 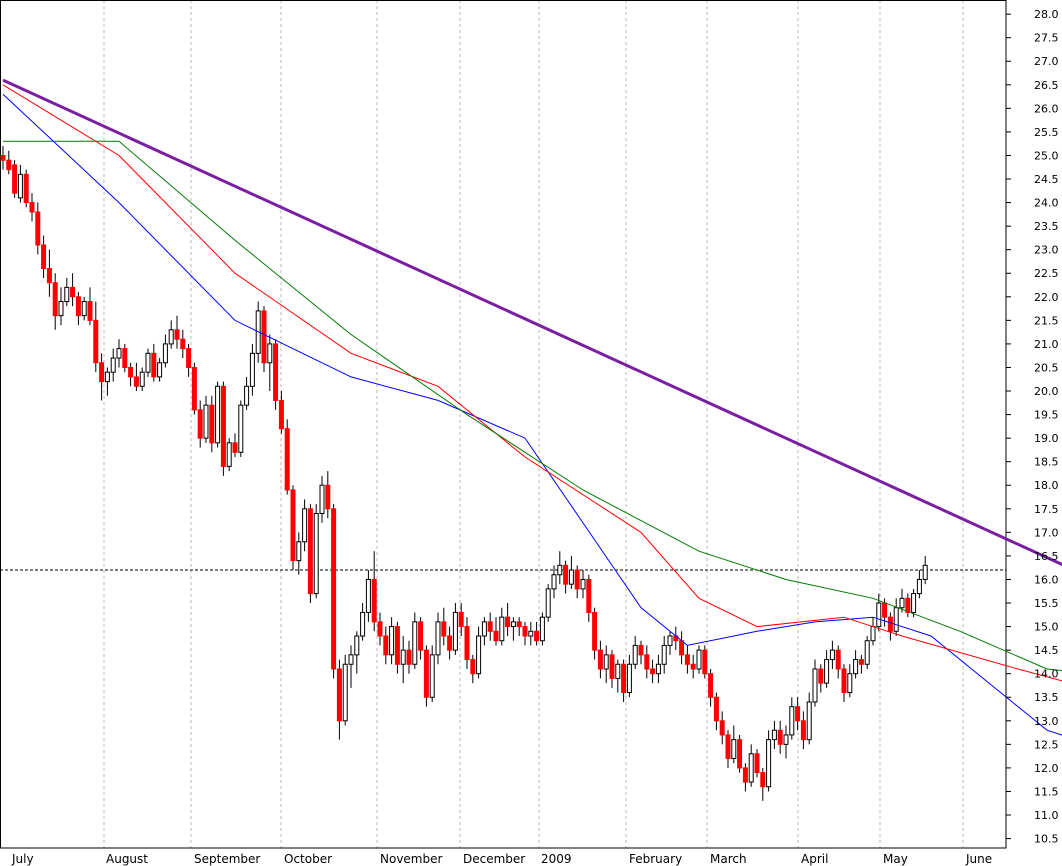 I want to click on y-tick-label-32: 26.5, so click(x=1046, y=85).